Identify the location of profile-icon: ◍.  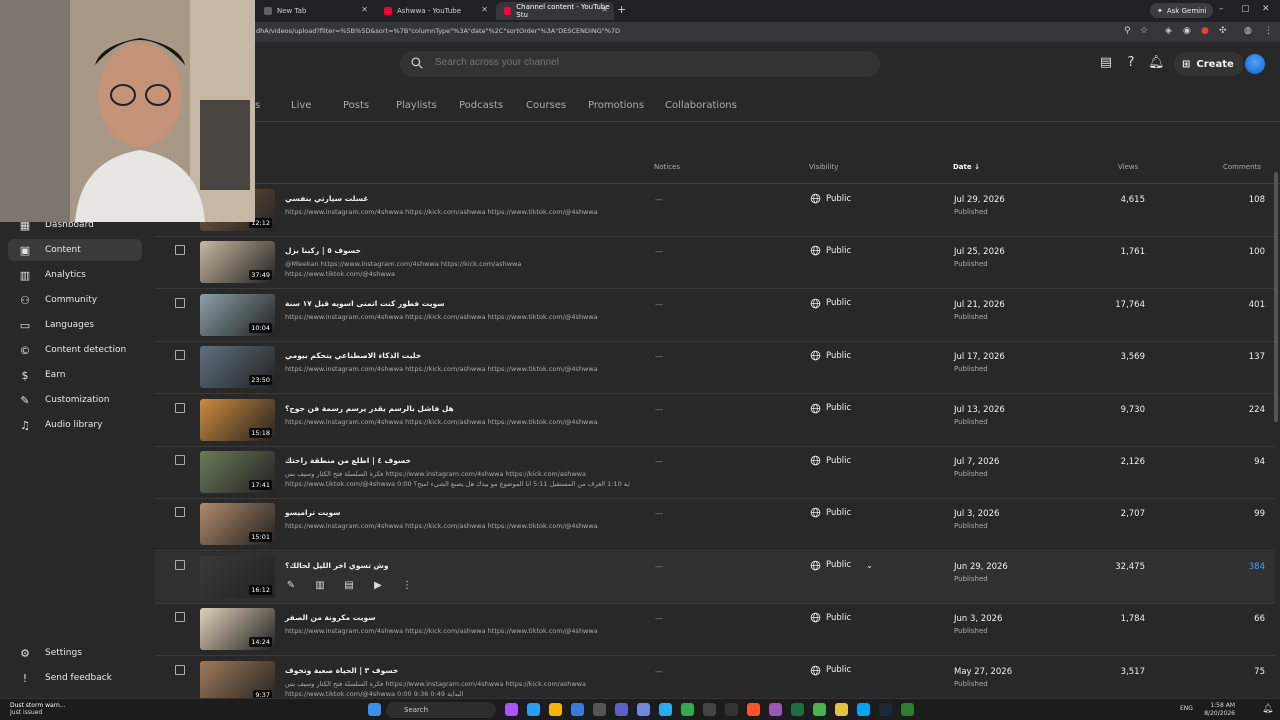
(1248, 31).